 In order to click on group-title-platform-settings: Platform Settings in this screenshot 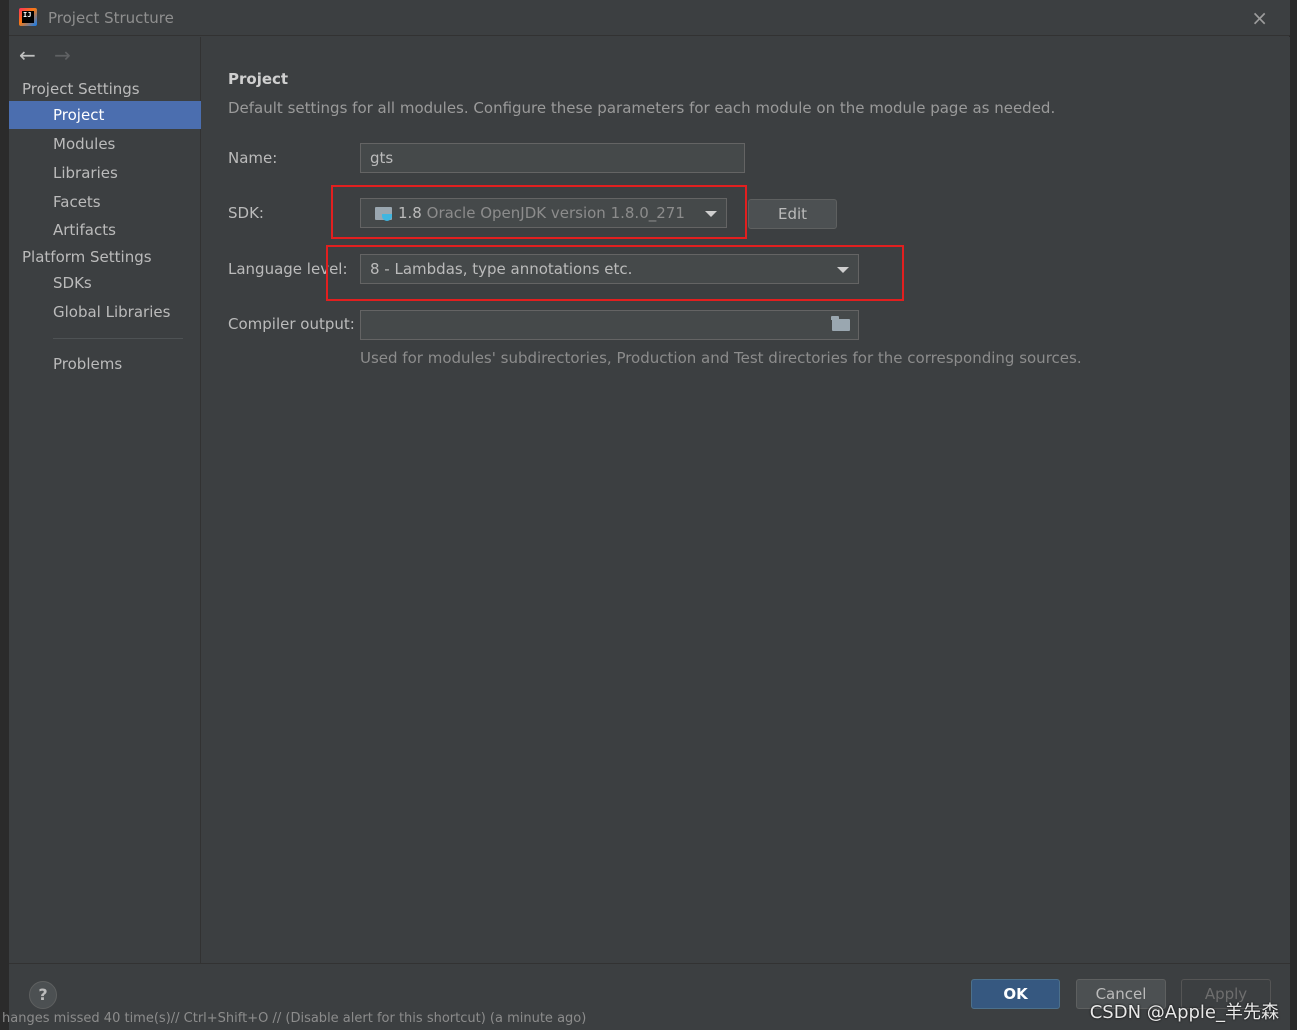, I will do `click(87, 257)`.